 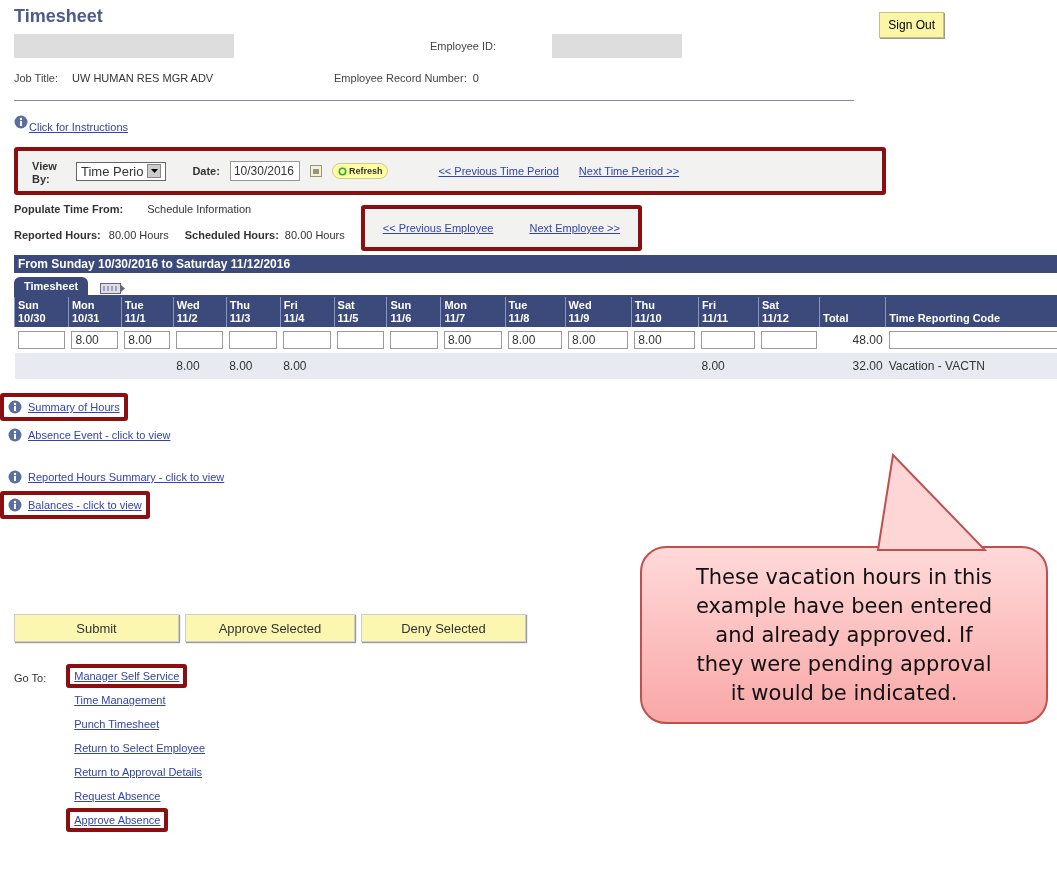 What do you see at coordinates (51, 286) in the screenshot?
I see `timesheet-tab: Timesheet` at bounding box center [51, 286].